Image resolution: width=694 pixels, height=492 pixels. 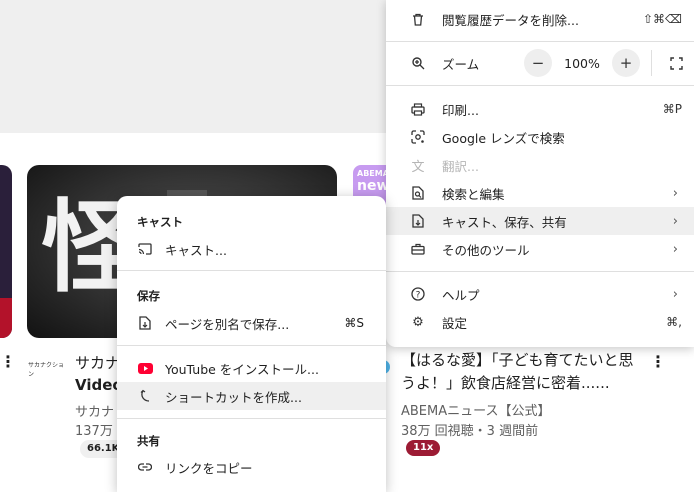 What do you see at coordinates (423, 448) in the screenshot?
I see `status-badge: 11x` at bounding box center [423, 448].